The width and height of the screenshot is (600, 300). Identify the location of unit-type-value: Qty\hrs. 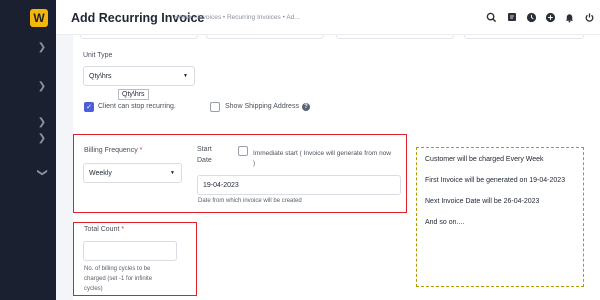
(100, 76).